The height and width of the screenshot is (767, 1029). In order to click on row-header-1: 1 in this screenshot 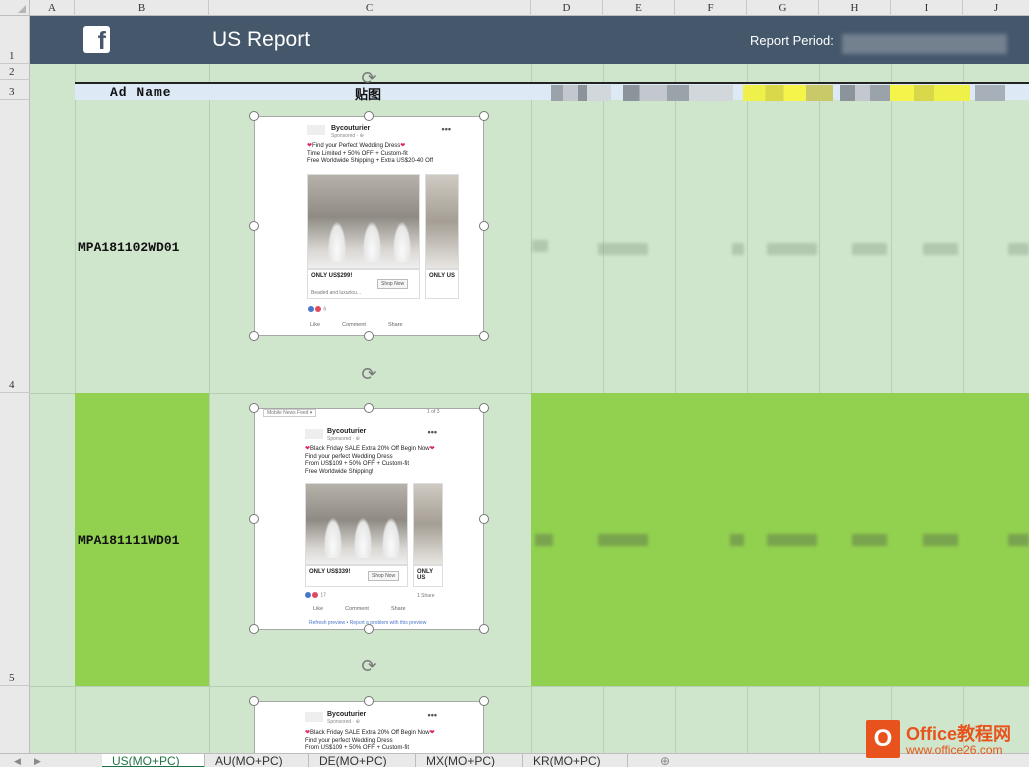, I will do `click(15, 40)`.